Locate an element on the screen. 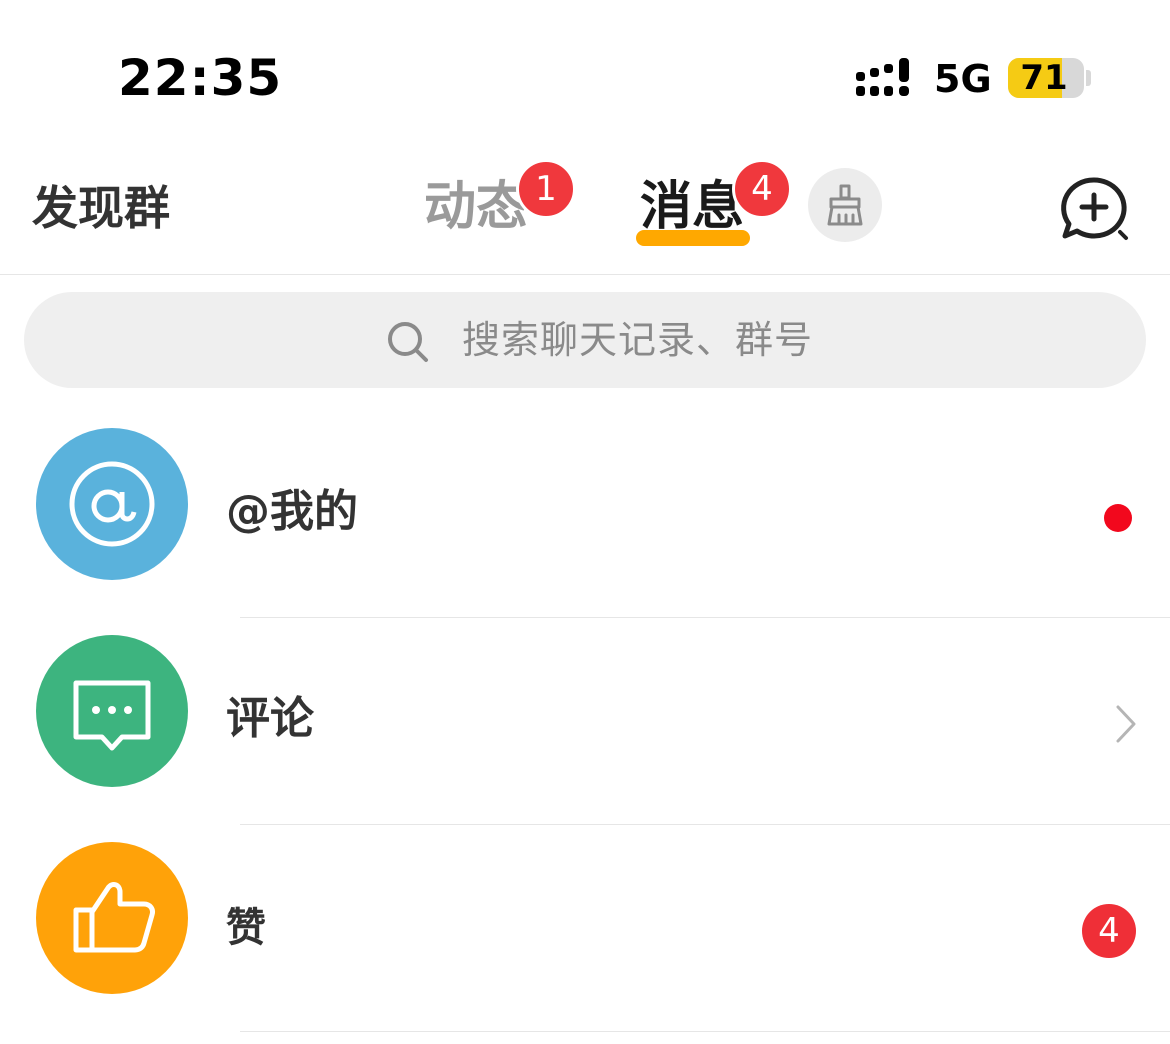 The width and height of the screenshot is (1170, 1044). status-bar: 22:35 5G 71 is located at coordinates (585, 70).